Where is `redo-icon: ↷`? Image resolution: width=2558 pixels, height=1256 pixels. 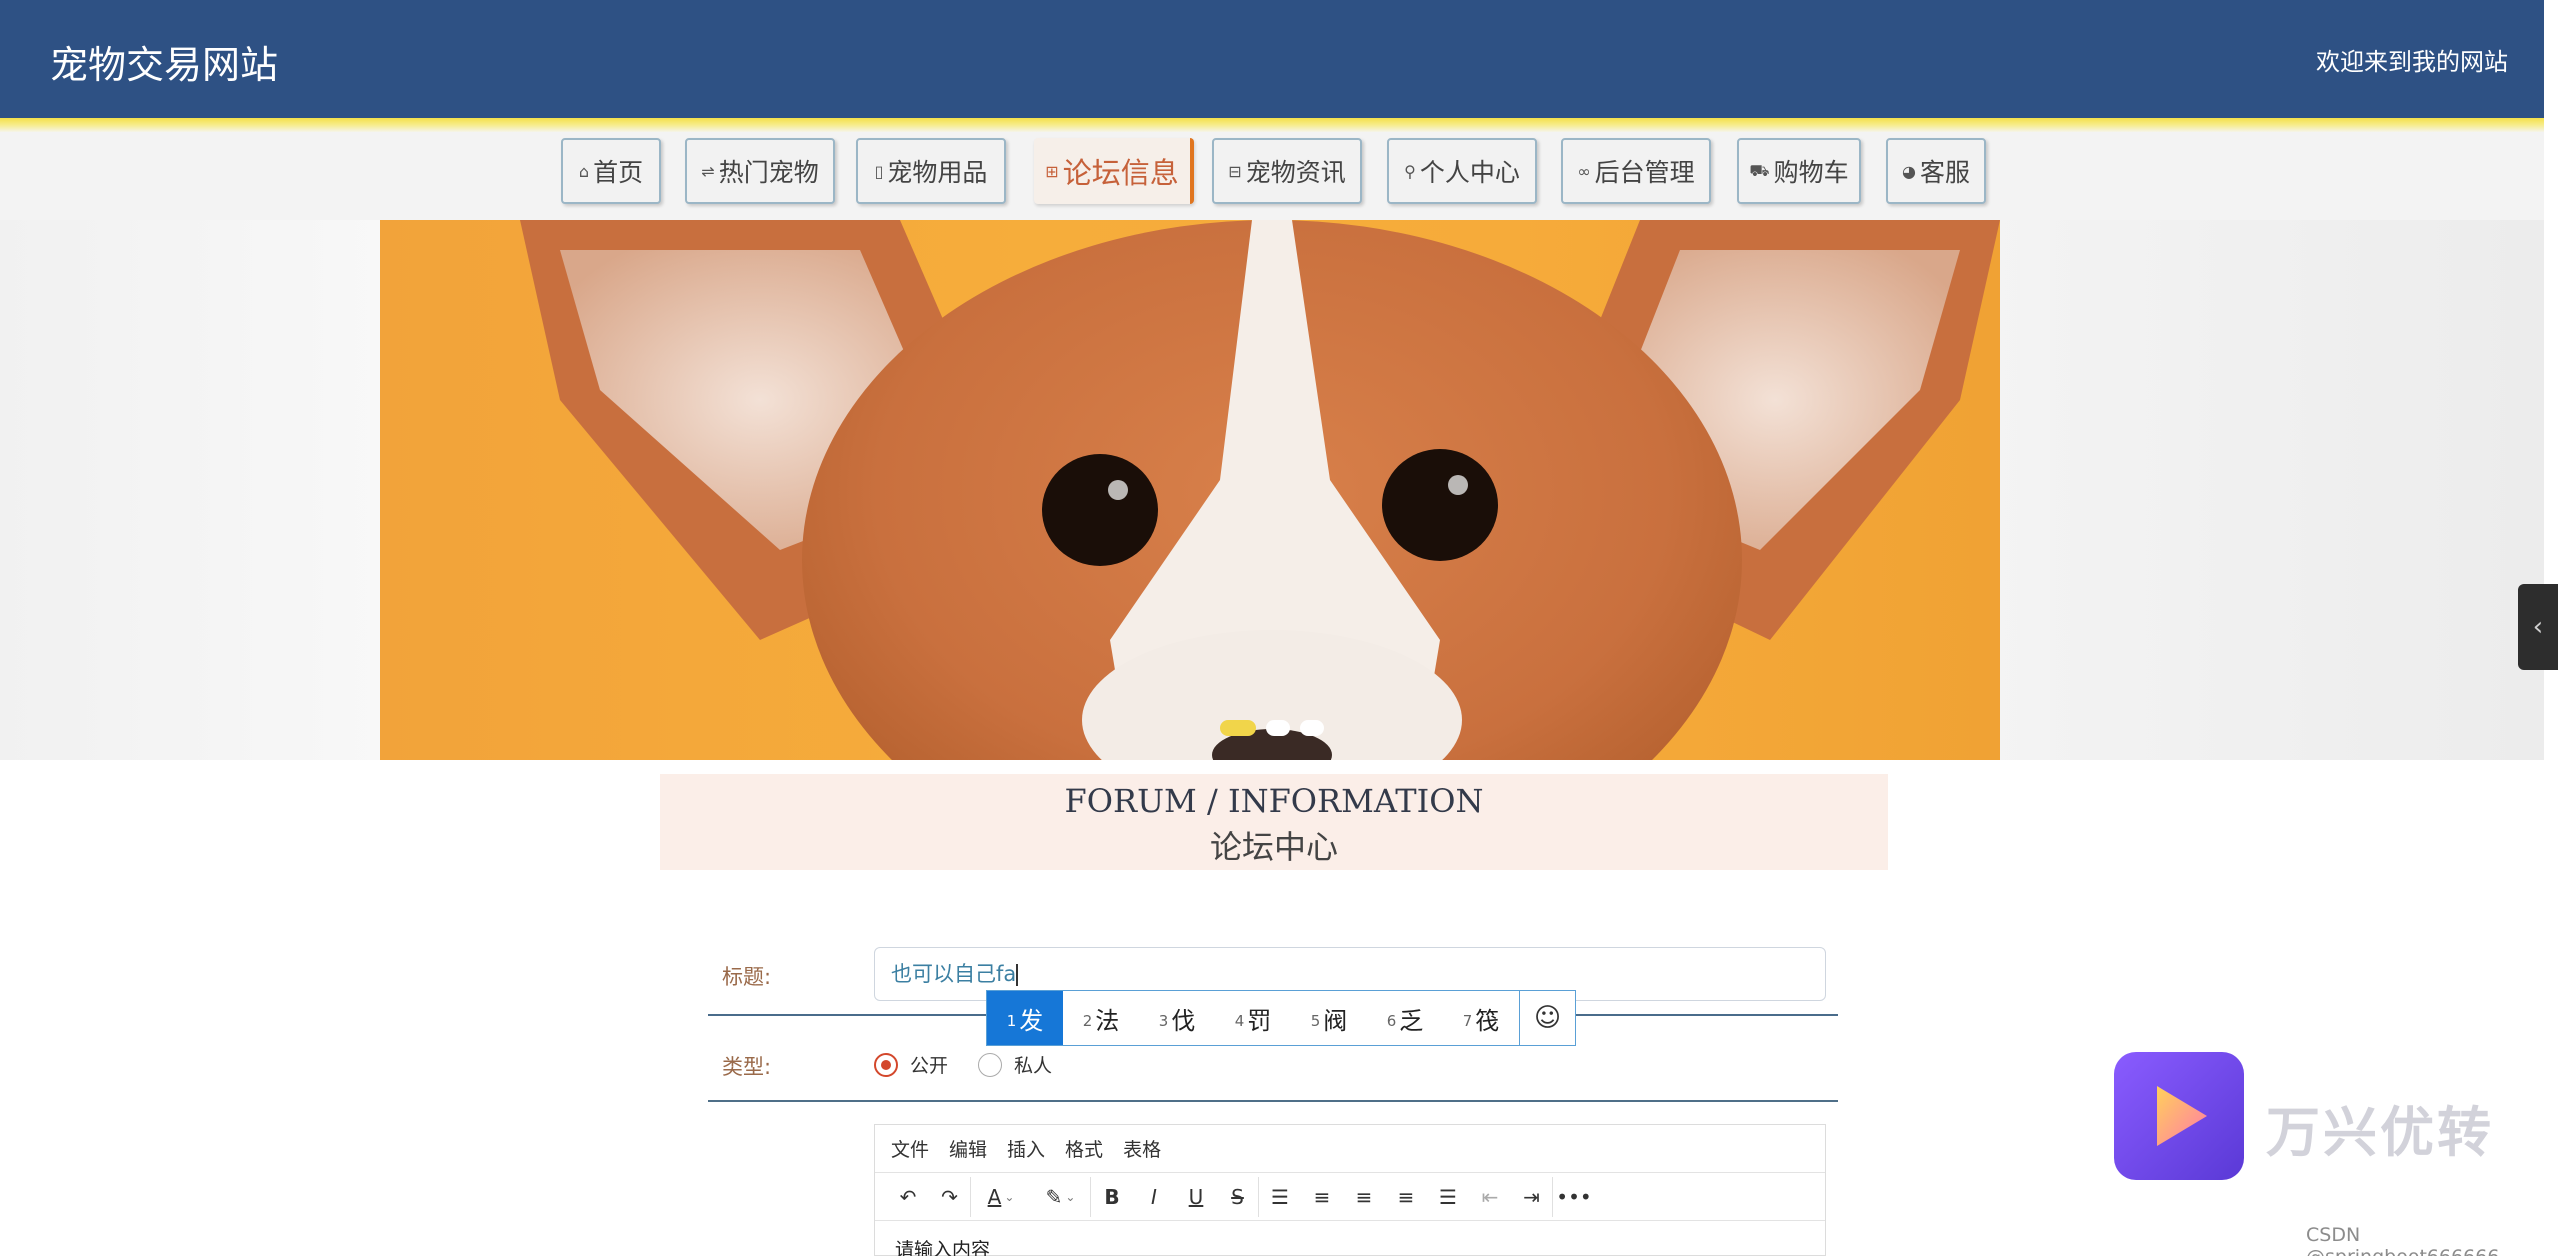
redo-icon: ↷ is located at coordinates (950, 1196).